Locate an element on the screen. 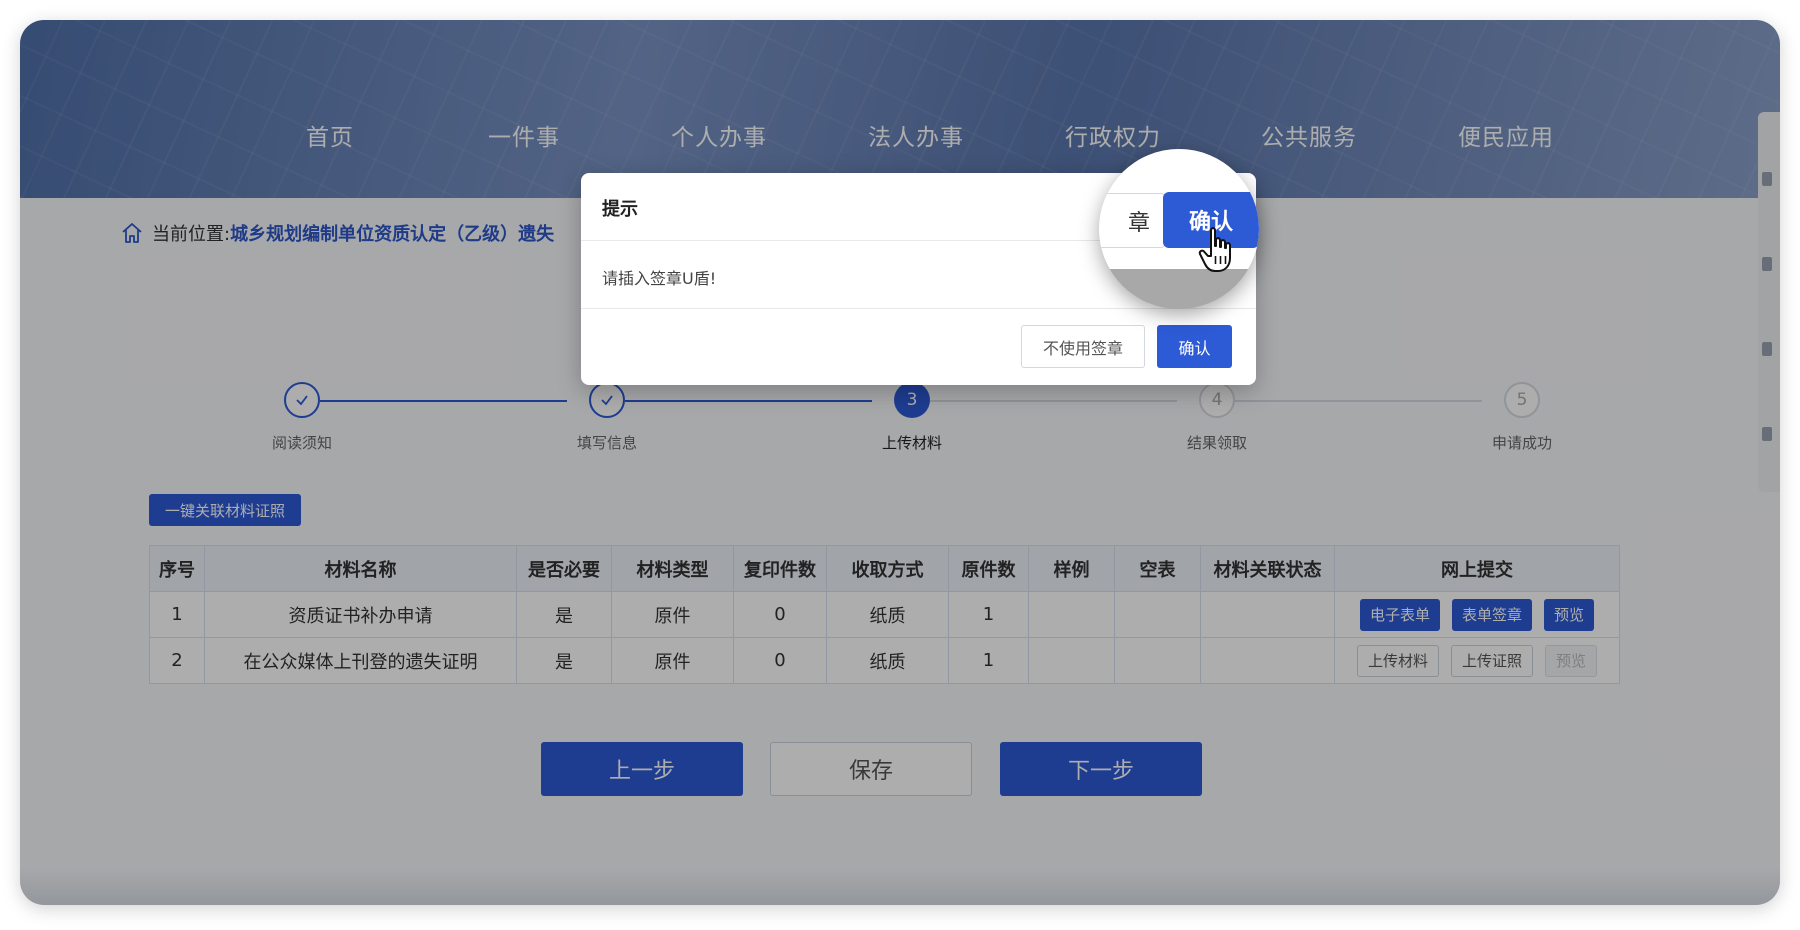  dialog-title: 提示 is located at coordinates (620, 209).